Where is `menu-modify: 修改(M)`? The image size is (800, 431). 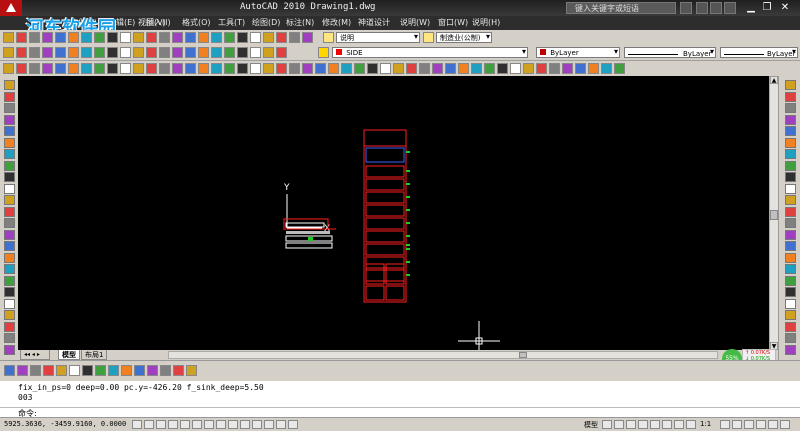
menu-modify: 修改(M) is located at coordinates (336, 22).